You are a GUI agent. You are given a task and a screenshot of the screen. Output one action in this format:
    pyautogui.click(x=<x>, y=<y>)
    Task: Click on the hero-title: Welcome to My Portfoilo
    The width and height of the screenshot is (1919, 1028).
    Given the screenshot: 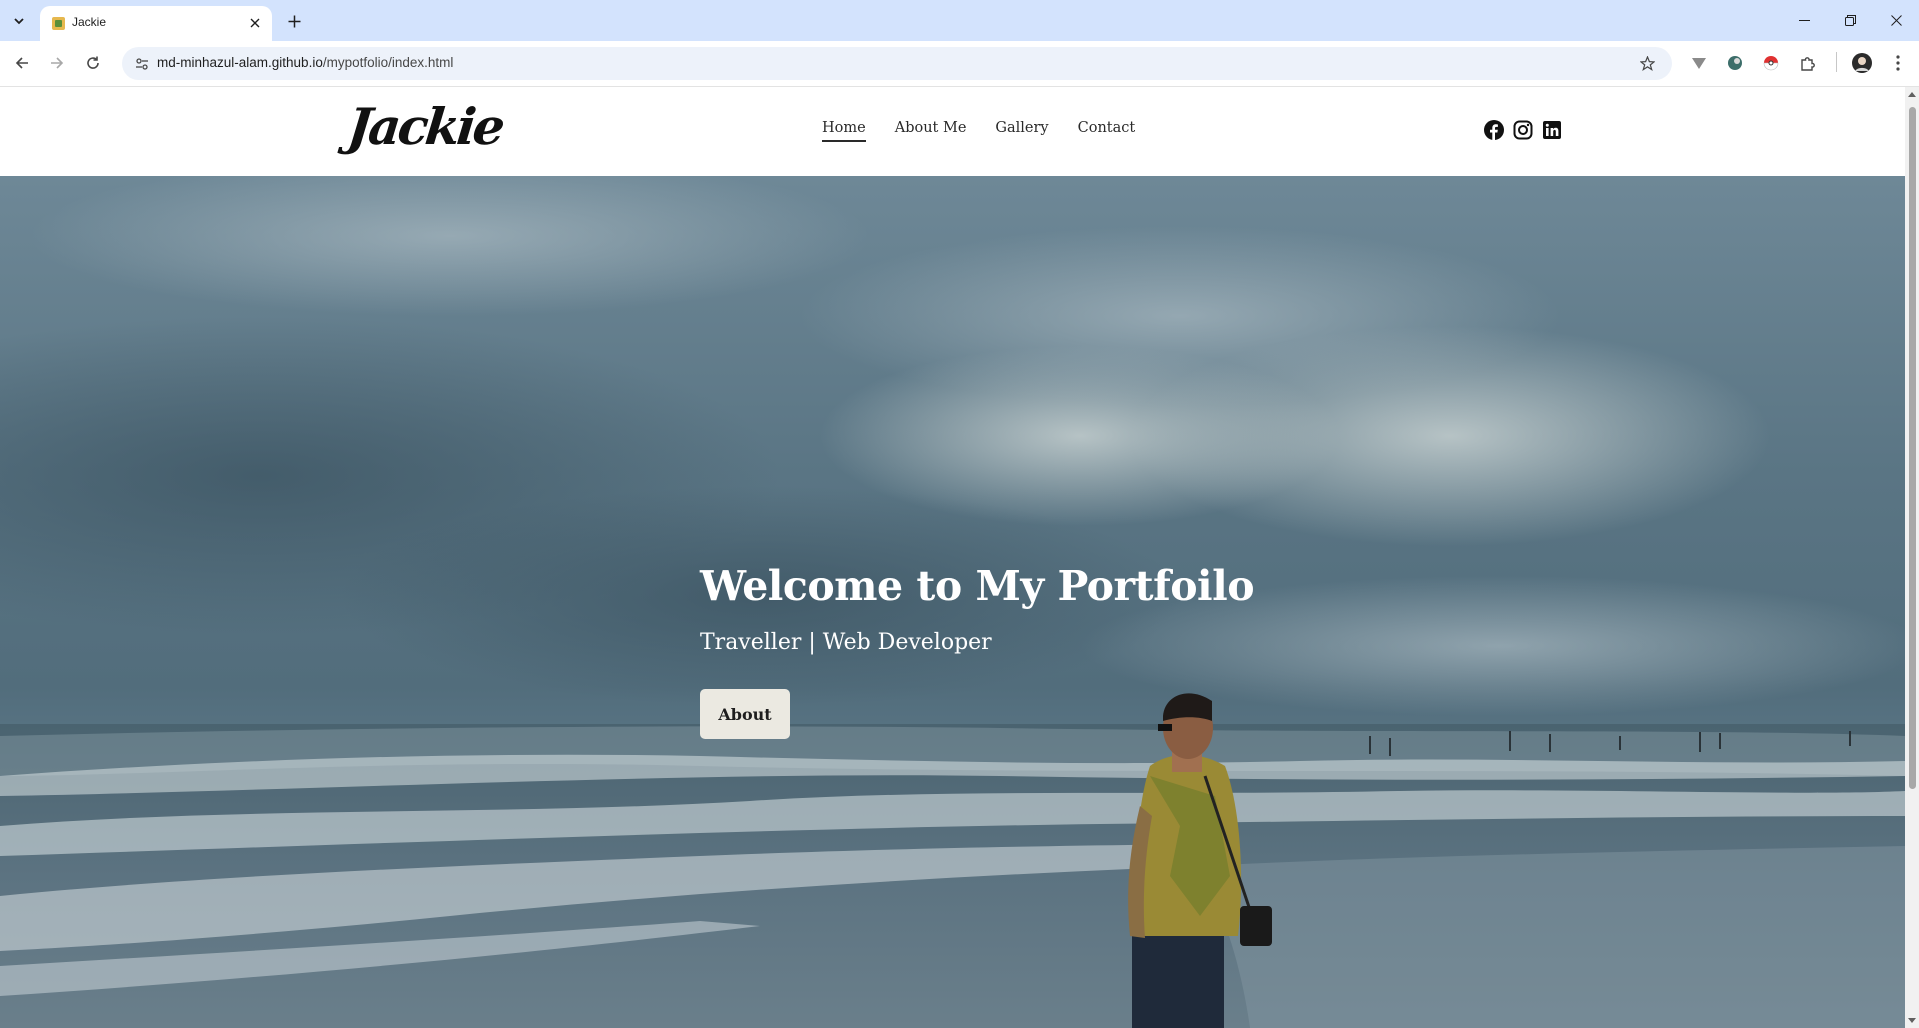 What is the action you would take?
    pyautogui.click(x=977, y=586)
    